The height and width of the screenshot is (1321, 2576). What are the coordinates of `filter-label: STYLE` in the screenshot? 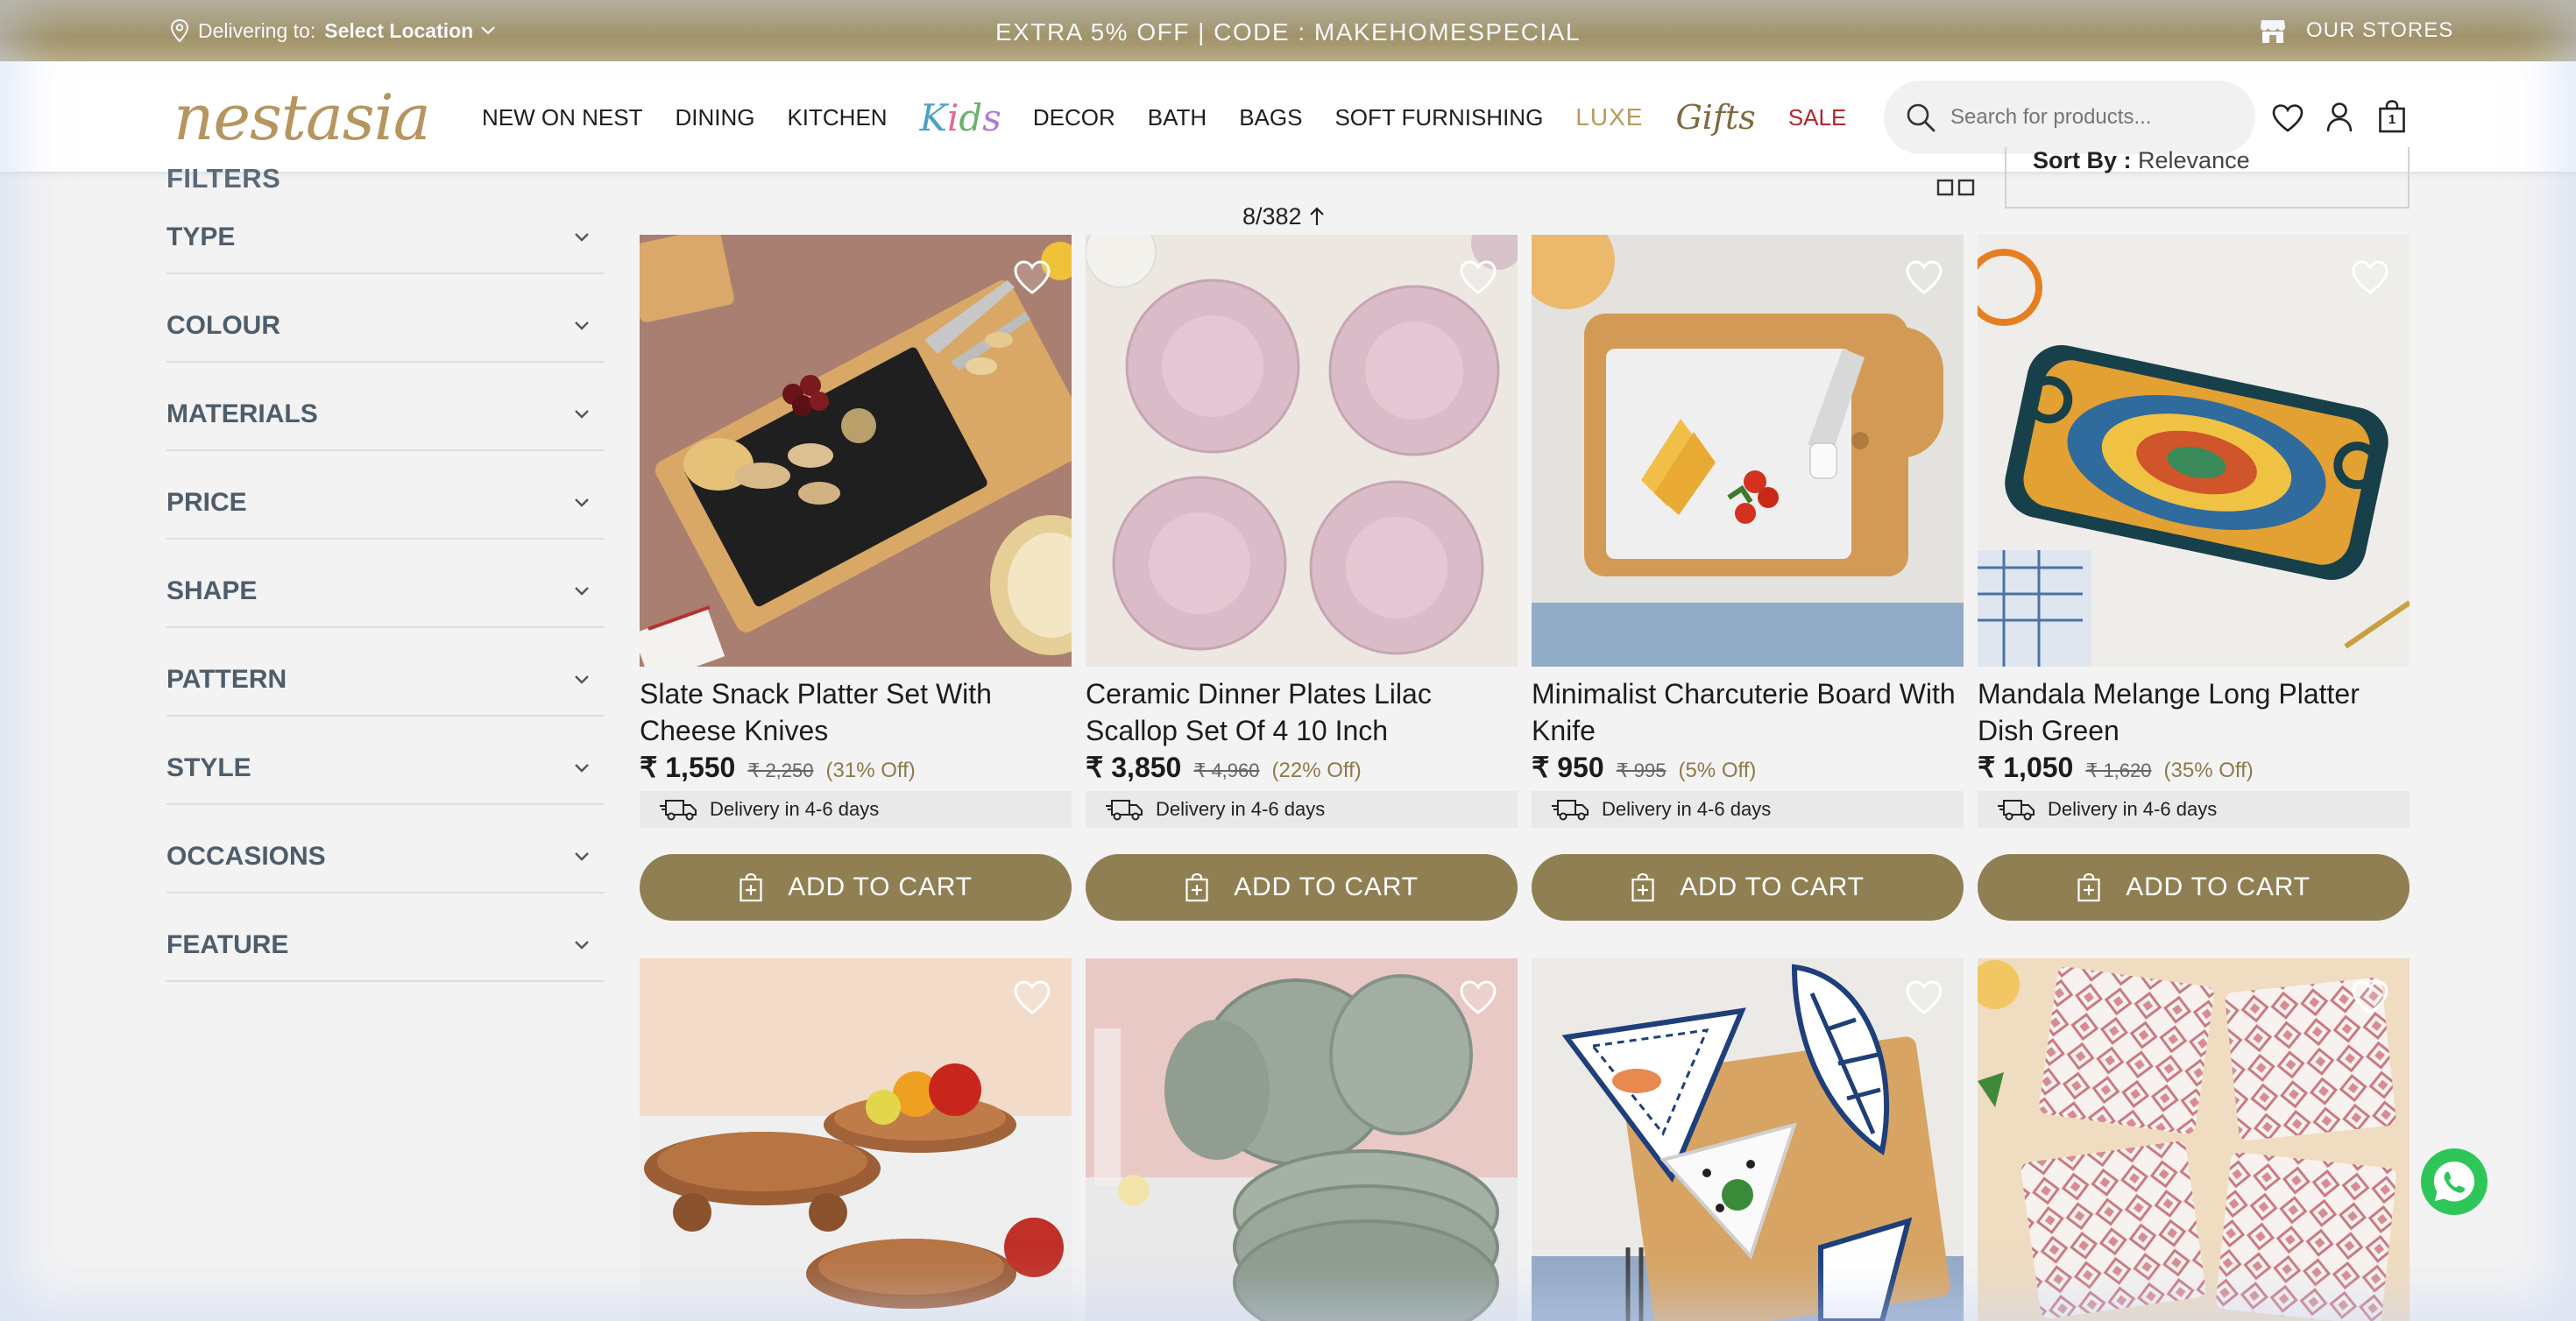 It's located at (208, 767).